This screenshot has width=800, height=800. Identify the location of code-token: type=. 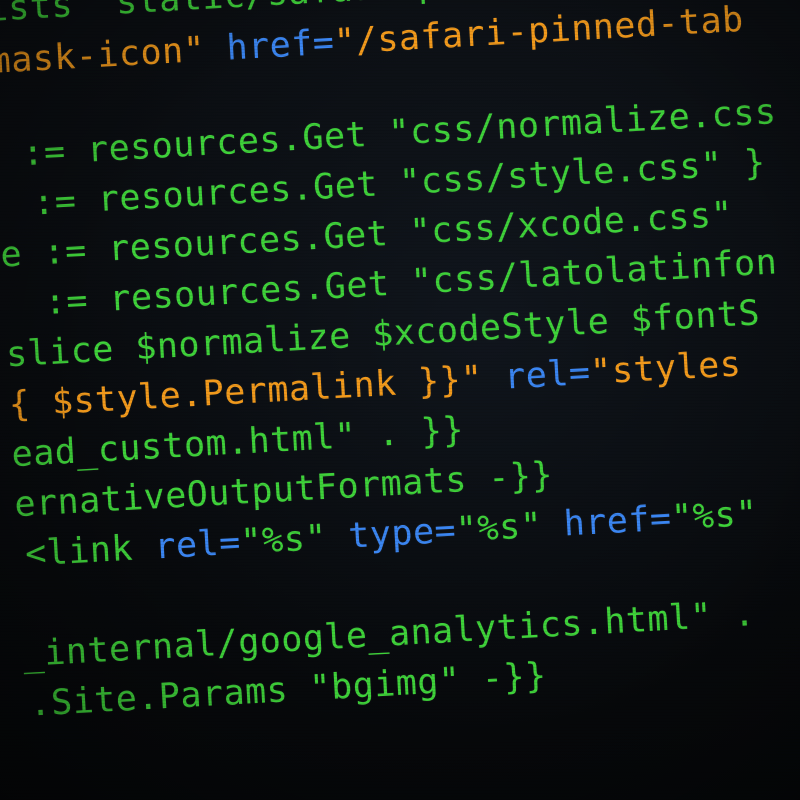
(402, 533).